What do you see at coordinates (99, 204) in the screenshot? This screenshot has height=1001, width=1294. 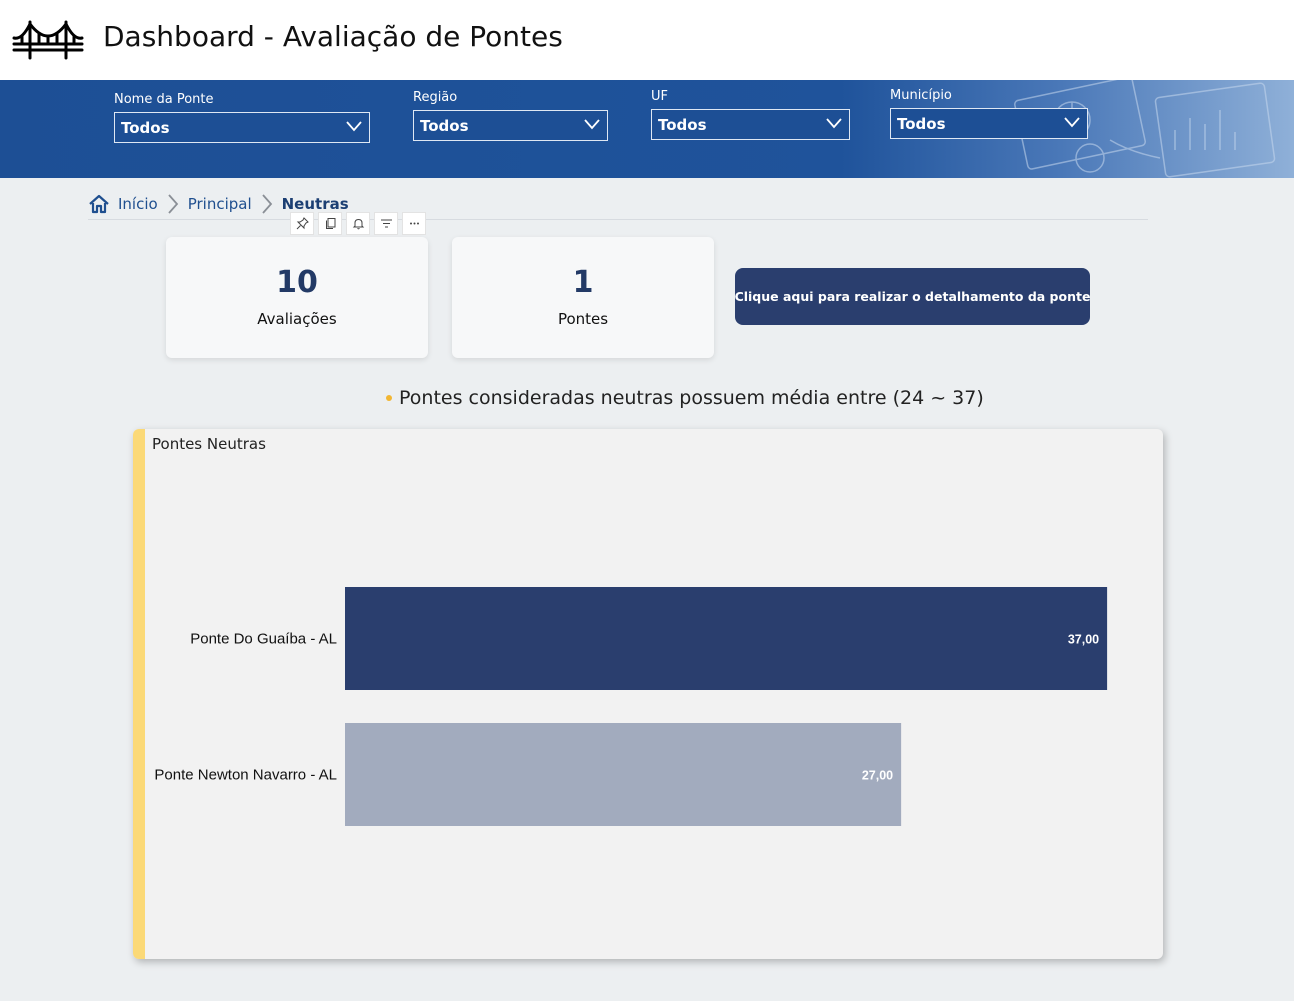 I see `home-icon` at bounding box center [99, 204].